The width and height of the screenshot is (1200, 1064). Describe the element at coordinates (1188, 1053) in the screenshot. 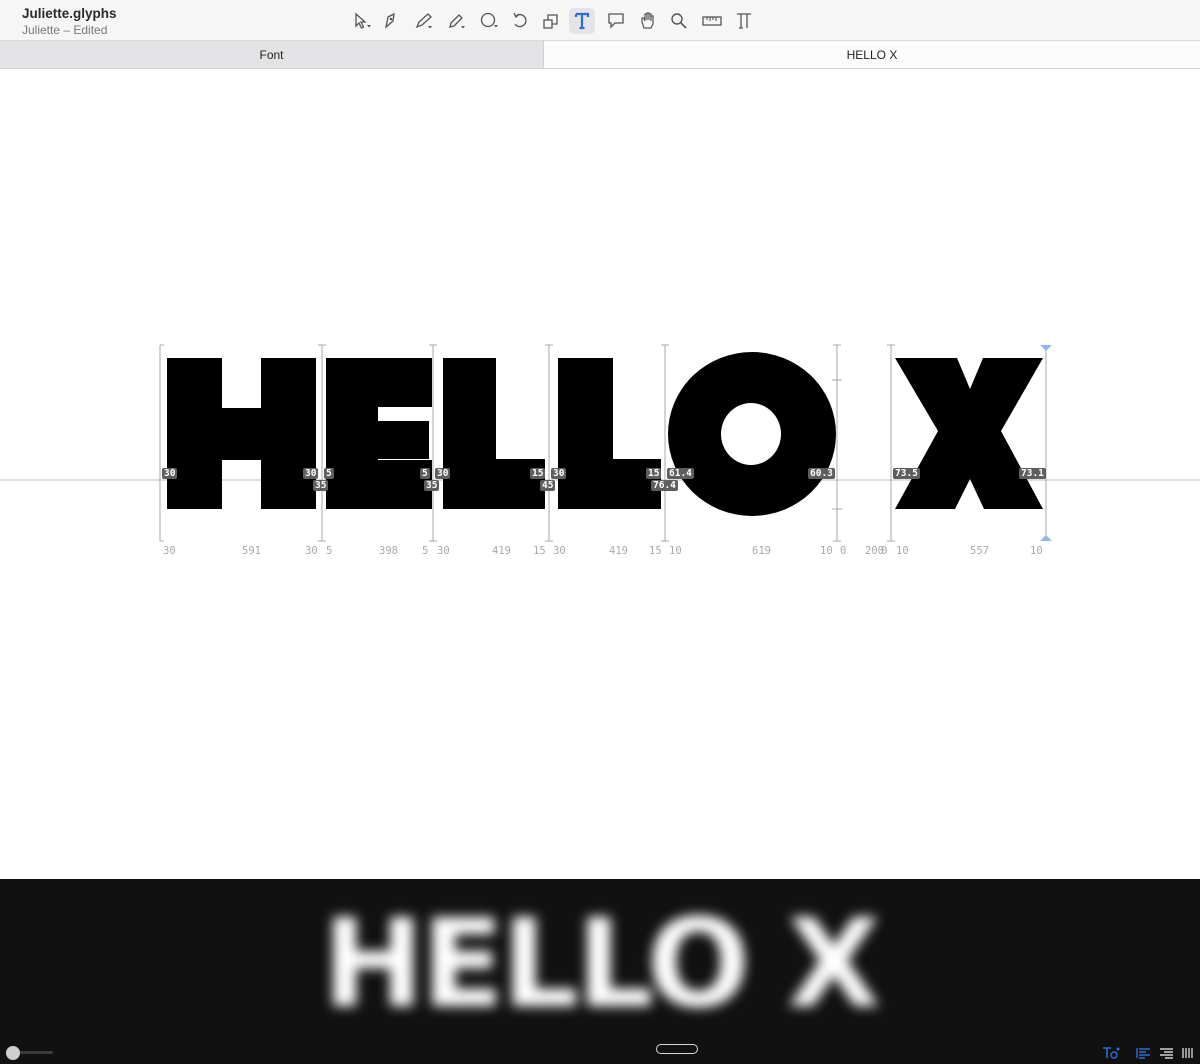

I see `vertical-layout-icon` at that location.